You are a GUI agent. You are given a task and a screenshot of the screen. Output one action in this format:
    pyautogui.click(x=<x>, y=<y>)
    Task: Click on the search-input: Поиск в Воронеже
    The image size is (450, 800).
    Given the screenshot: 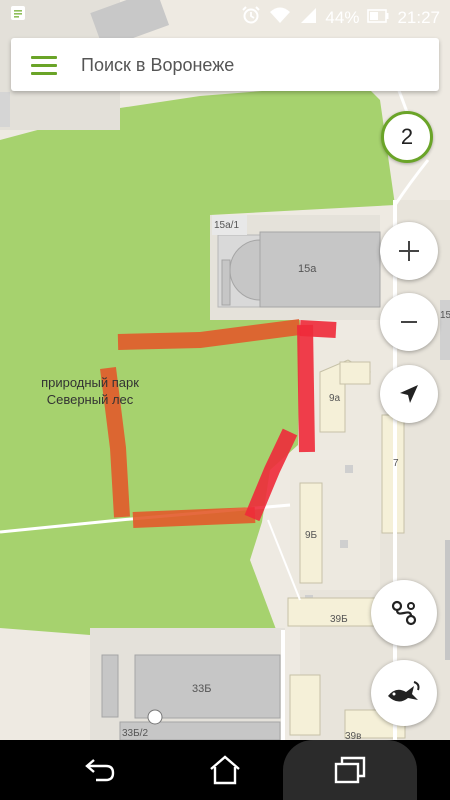 What is the action you would take?
    pyautogui.click(x=157, y=65)
    